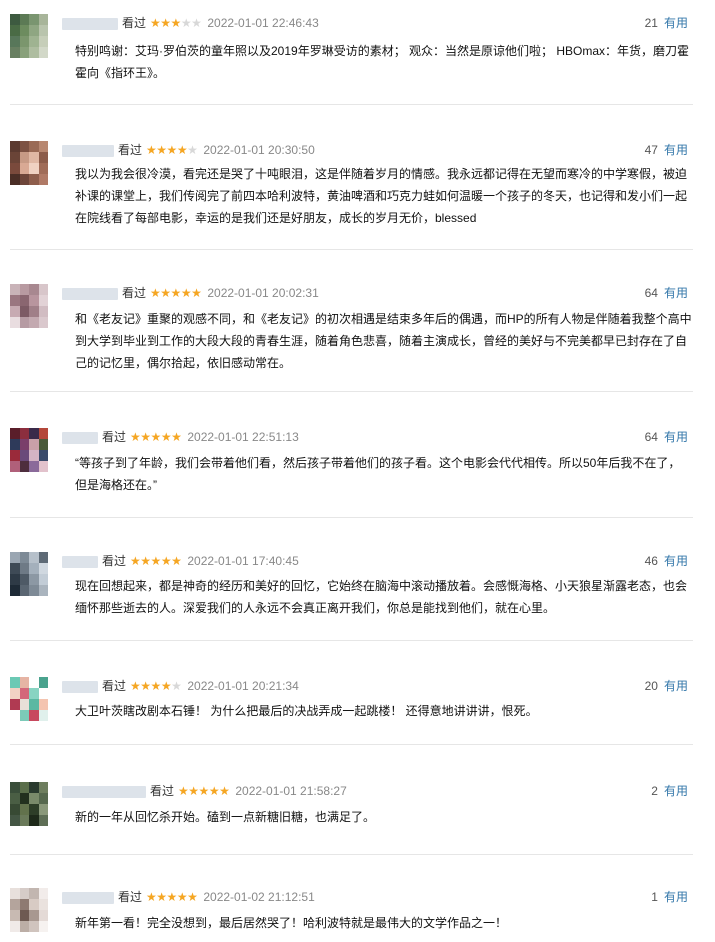  Describe the element at coordinates (225, 817) in the screenshot. I see `review-content: 新的一年从回忆杀开始。磕到一点新糖旧糖，也满足了。` at that location.